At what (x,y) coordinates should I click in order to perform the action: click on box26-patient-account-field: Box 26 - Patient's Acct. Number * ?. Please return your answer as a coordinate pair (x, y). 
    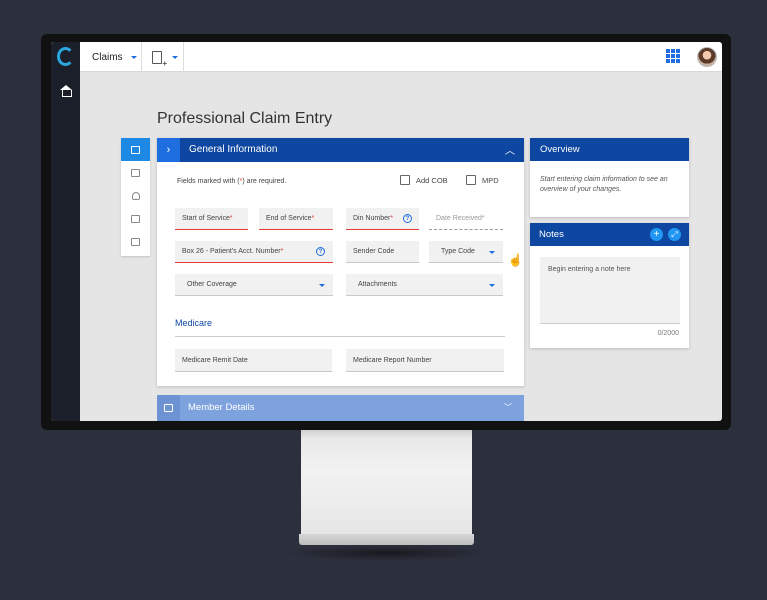
    Looking at the image, I should click on (254, 252).